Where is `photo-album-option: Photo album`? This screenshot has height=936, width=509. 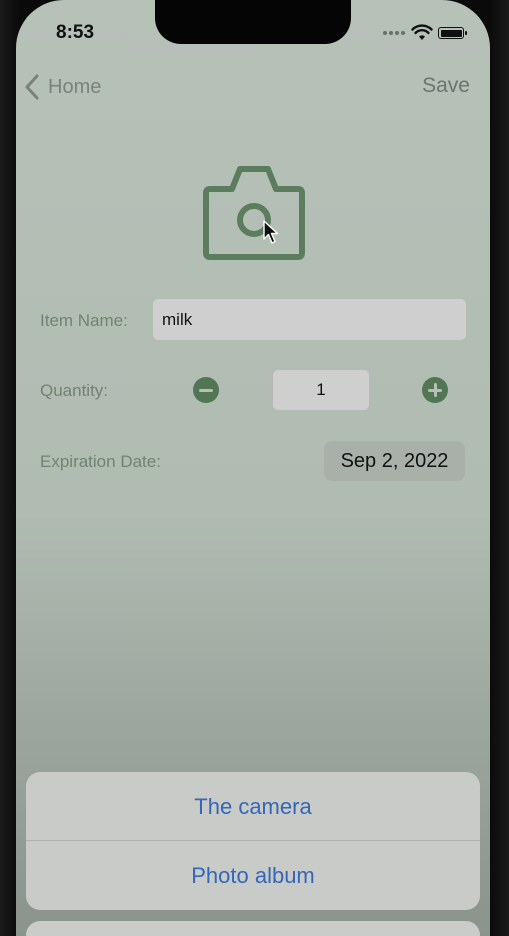
photo-album-option: Photo album is located at coordinates (253, 875).